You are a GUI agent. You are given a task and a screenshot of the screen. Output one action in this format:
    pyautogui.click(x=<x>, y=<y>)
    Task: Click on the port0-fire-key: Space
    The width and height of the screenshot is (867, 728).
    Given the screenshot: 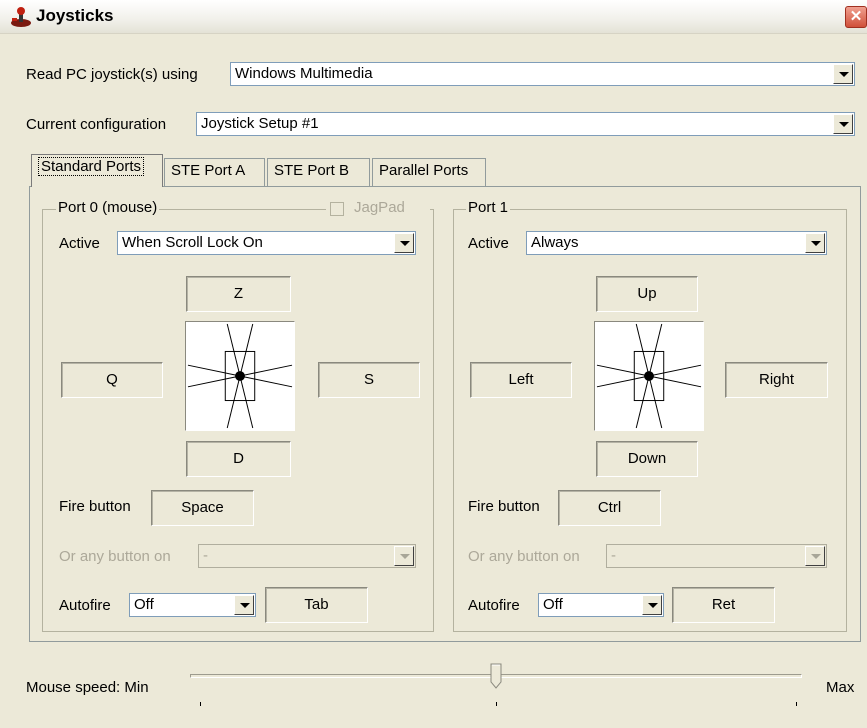 What is the action you would take?
    pyautogui.click(x=202, y=508)
    